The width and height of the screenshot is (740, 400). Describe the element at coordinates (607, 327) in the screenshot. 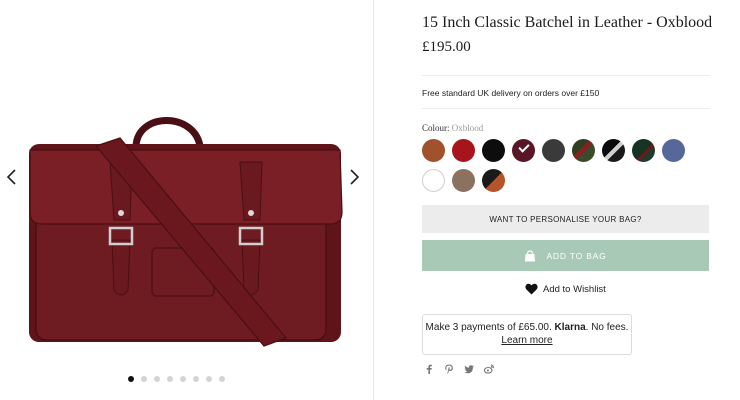

I see `klarna-text-after: . No fees.` at that location.